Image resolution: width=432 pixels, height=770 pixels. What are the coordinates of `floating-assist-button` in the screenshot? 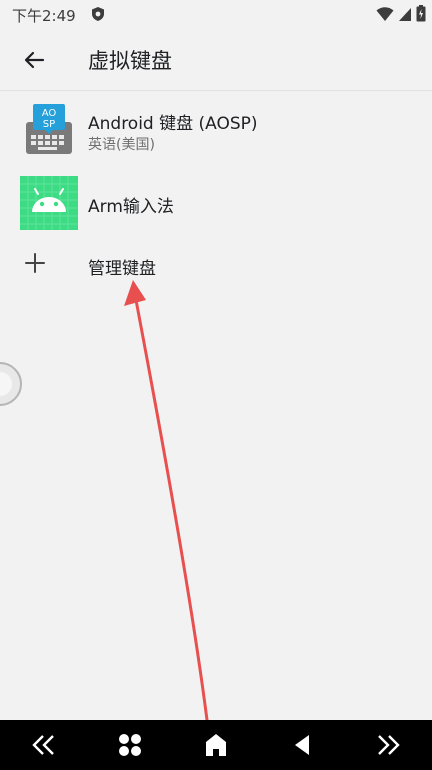 It's located at (11, 384).